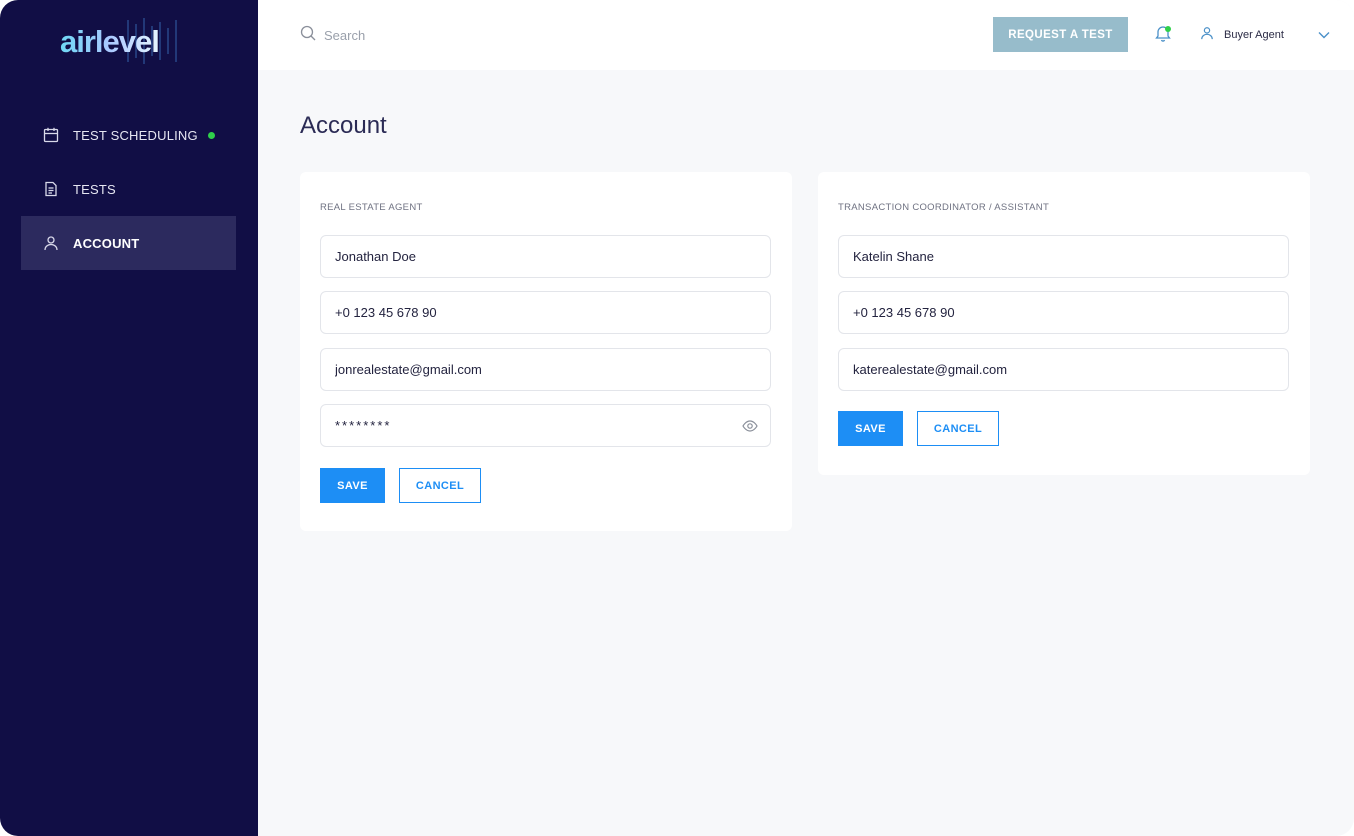 This screenshot has height=836, width=1354. Describe the element at coordinates (308, 35) in the screenshot. I see `search-icon` at that location.